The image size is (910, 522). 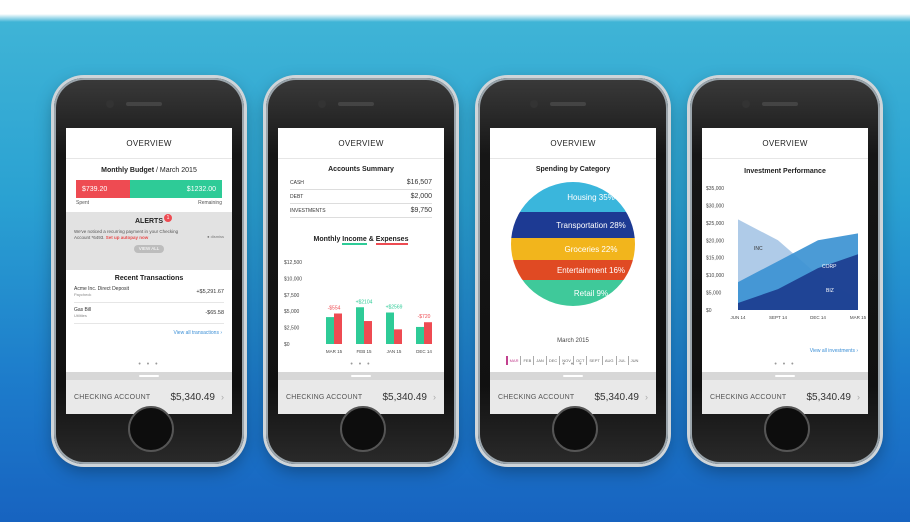 What do you see at coordinates (591, 270) in the screenshot?
I see `category-label: Entertainment 16%` at bounding box center [591, 270].